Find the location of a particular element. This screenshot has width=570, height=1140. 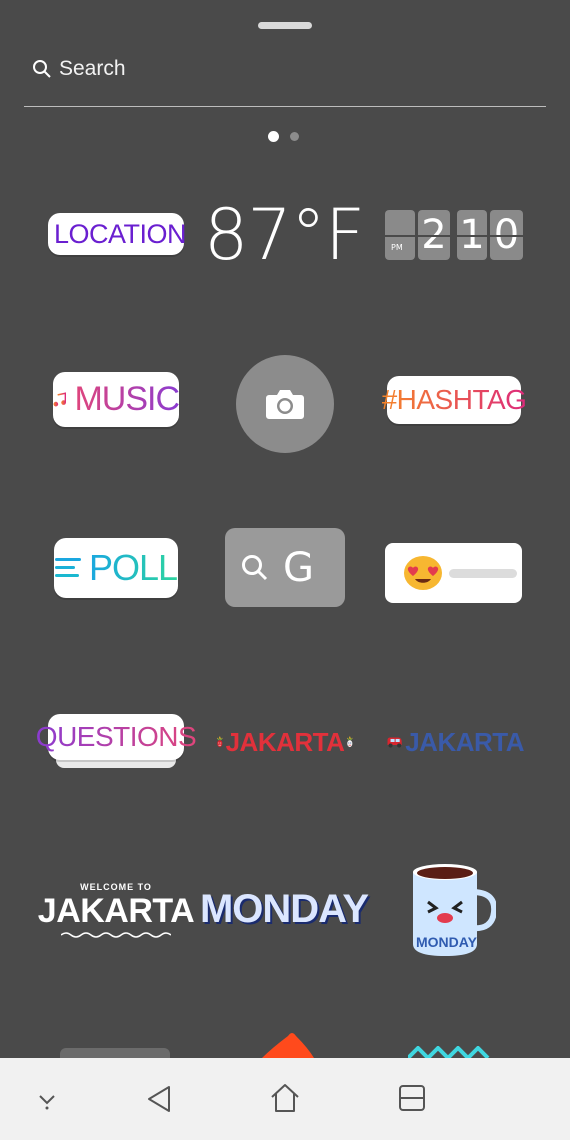

location-sticker: LOCATION is located at coordinates (117, 234).